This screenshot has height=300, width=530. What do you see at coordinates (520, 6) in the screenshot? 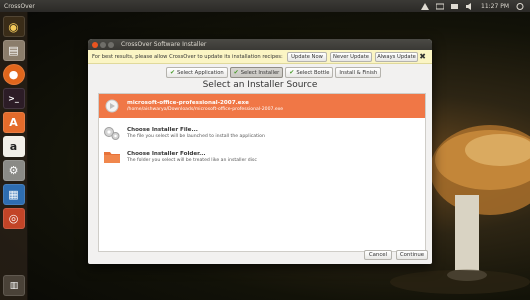
I see `power-gear-icon` at bounding box center [520, 6].